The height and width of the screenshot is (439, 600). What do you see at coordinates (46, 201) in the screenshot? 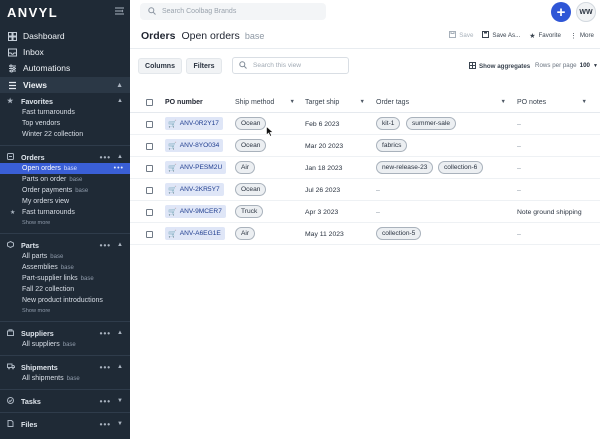
I see `view-label: My orders view` at bounding box center [46, 201].